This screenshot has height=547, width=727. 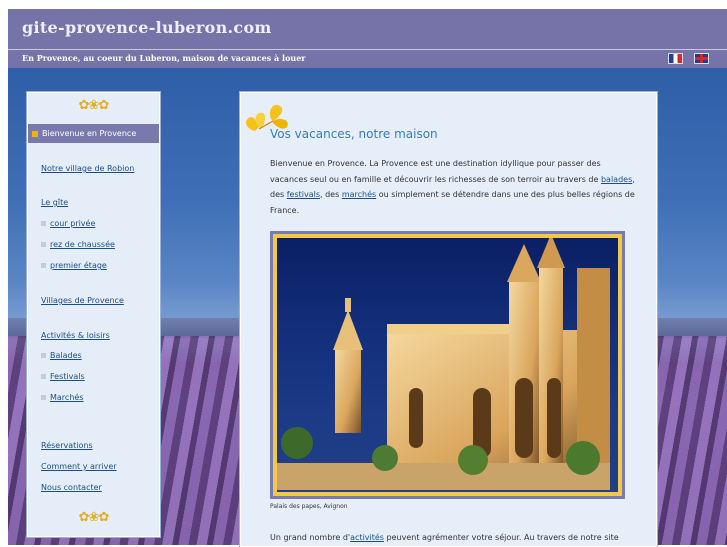 What do you see at coordinates (78, 244) in the screenshot?
I see `sidebar-subitem-rez-de-chaussee: rez de chaussée` at bounding box center [78, 244].